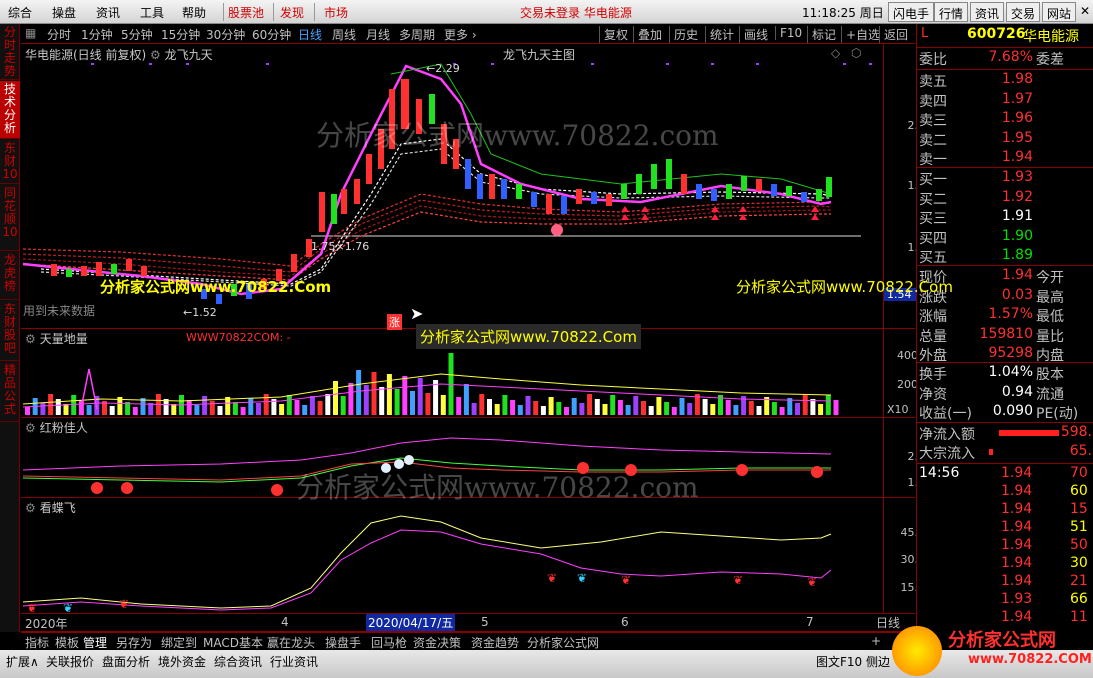 Image resolution: width=1093 pixels, height=678 pixels. What do you see at coordinates (22, 661) in the screenshot?
I see `status-tab: 扩展∧` at bounding box center [22, 661].